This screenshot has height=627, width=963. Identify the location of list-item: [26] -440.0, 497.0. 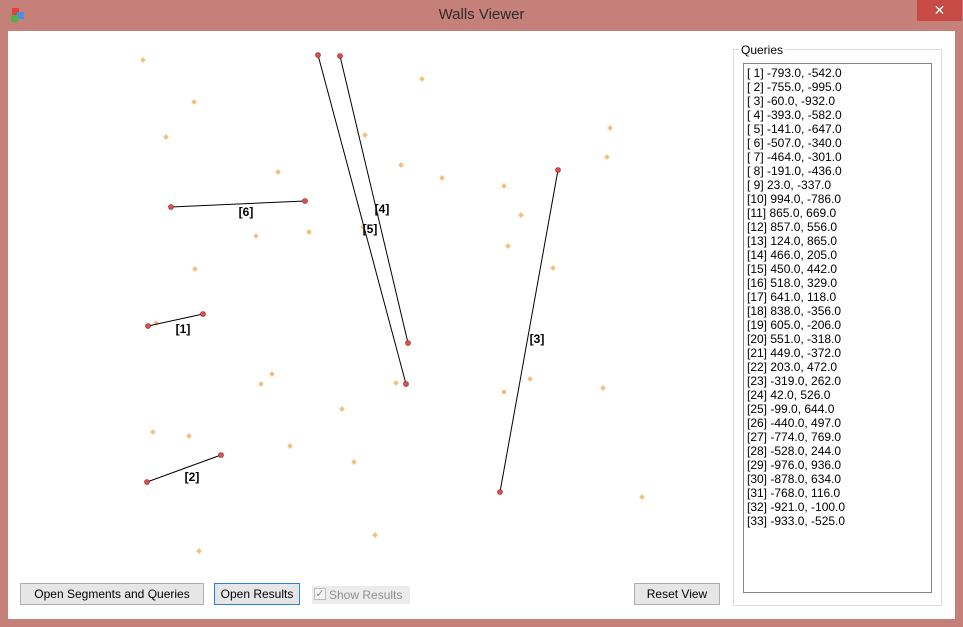
(839, 423).